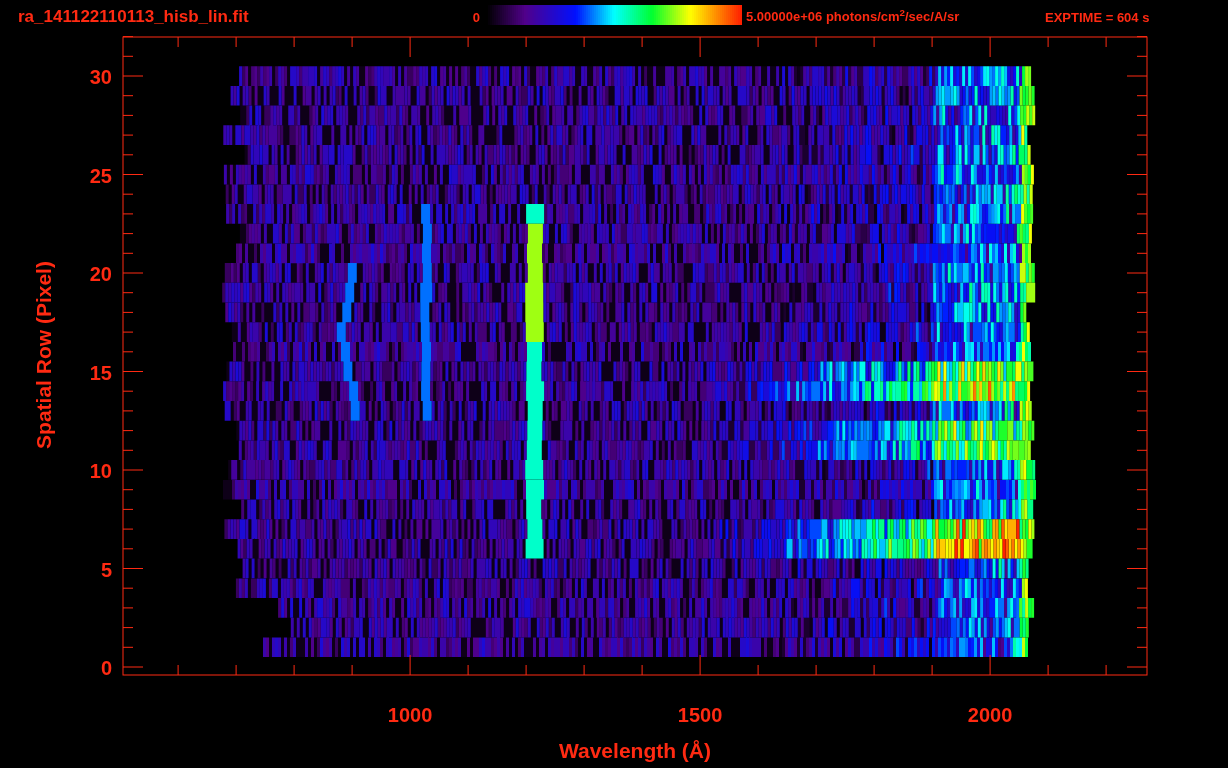  I want to click on axis-title: Spatial Row (Pixel), so click(43, 355).